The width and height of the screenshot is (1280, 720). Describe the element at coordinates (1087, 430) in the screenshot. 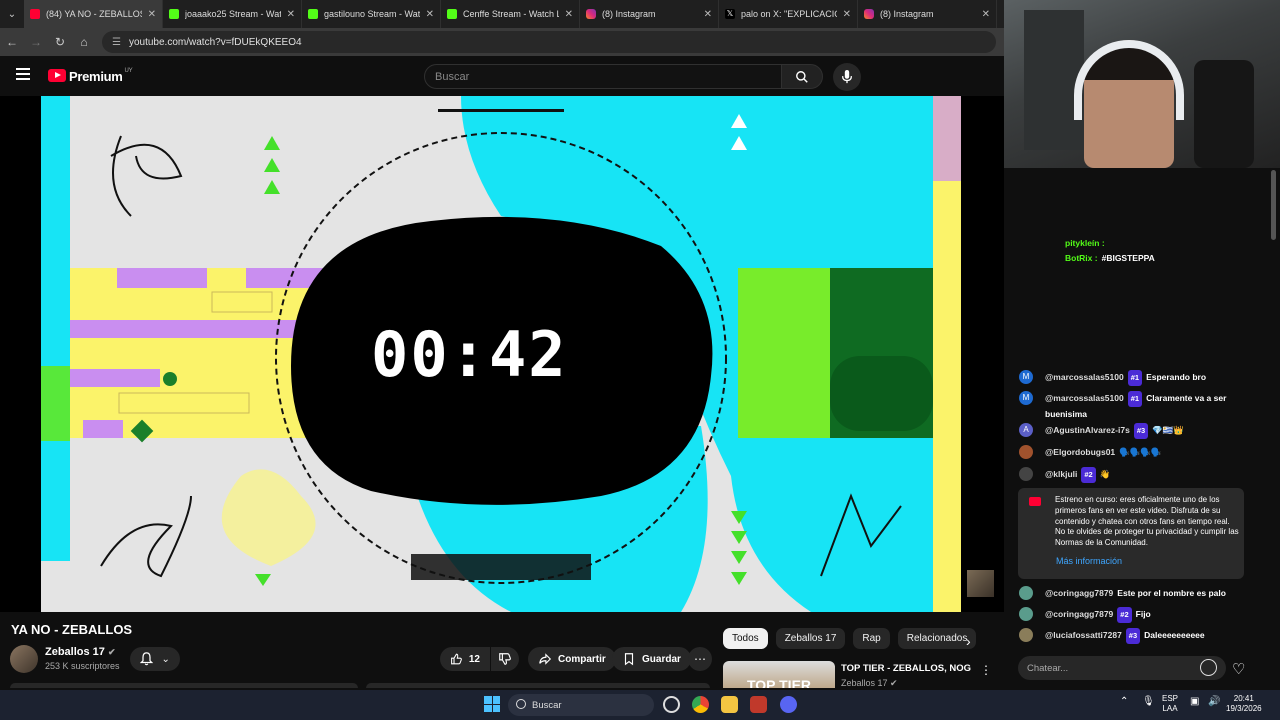

I see `chat-username: @AgustinAlvarez-i7s` at that location.